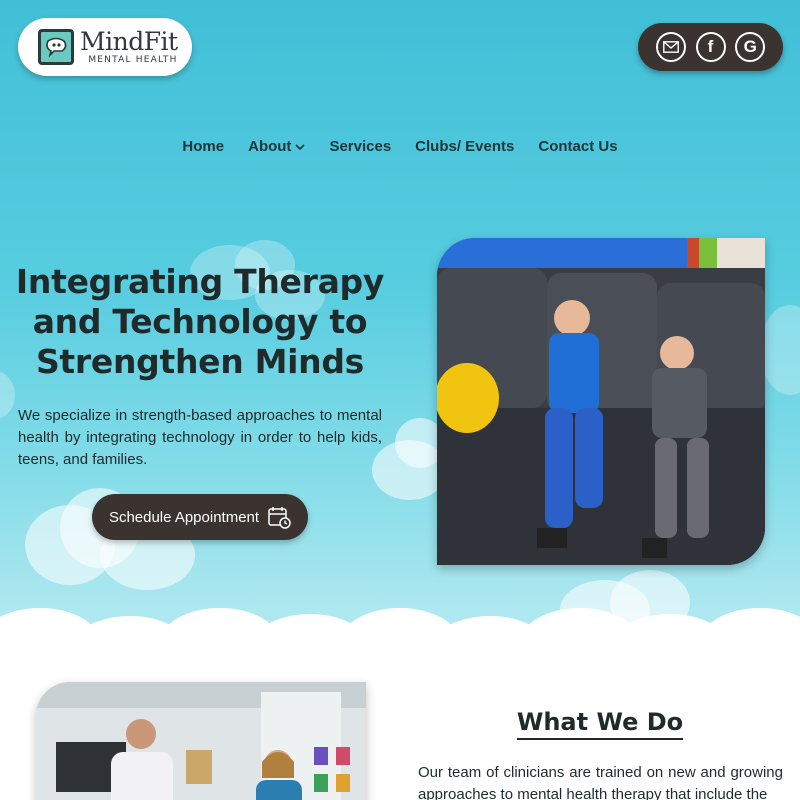  I want to click on google-icon: G, so click(750, 47).